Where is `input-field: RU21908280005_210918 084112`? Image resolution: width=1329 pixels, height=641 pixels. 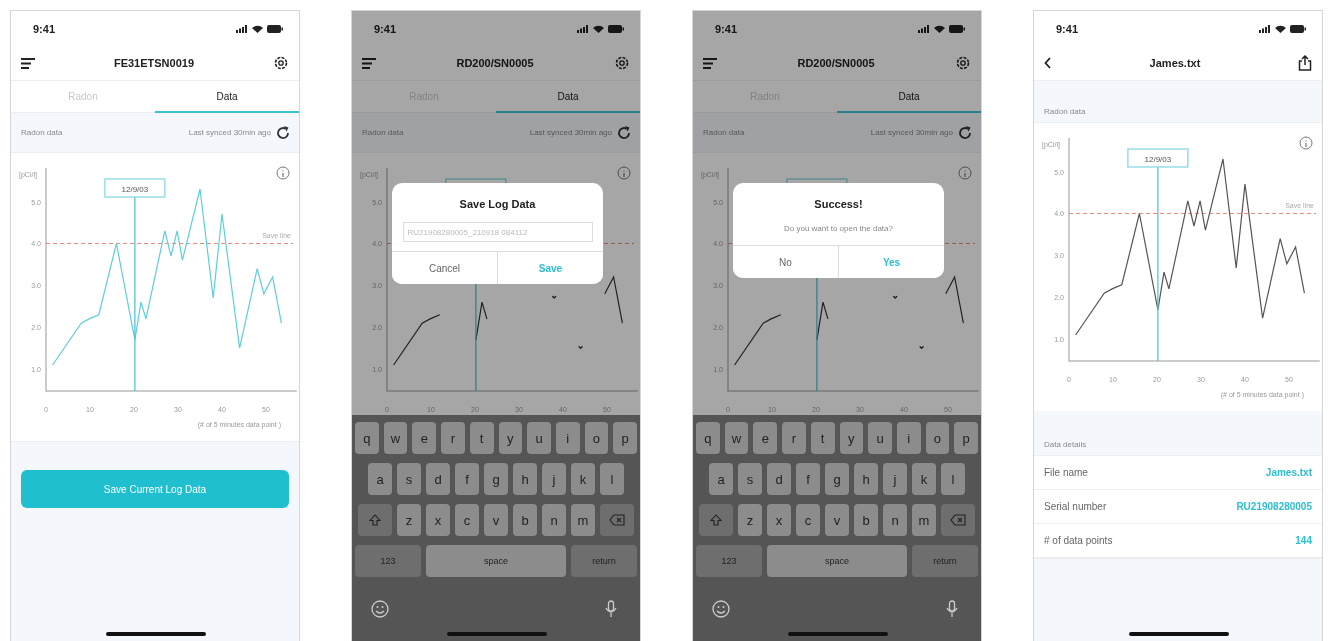 input-field: RU21908280005_210918 084112 is located at coordinates (497, 232).